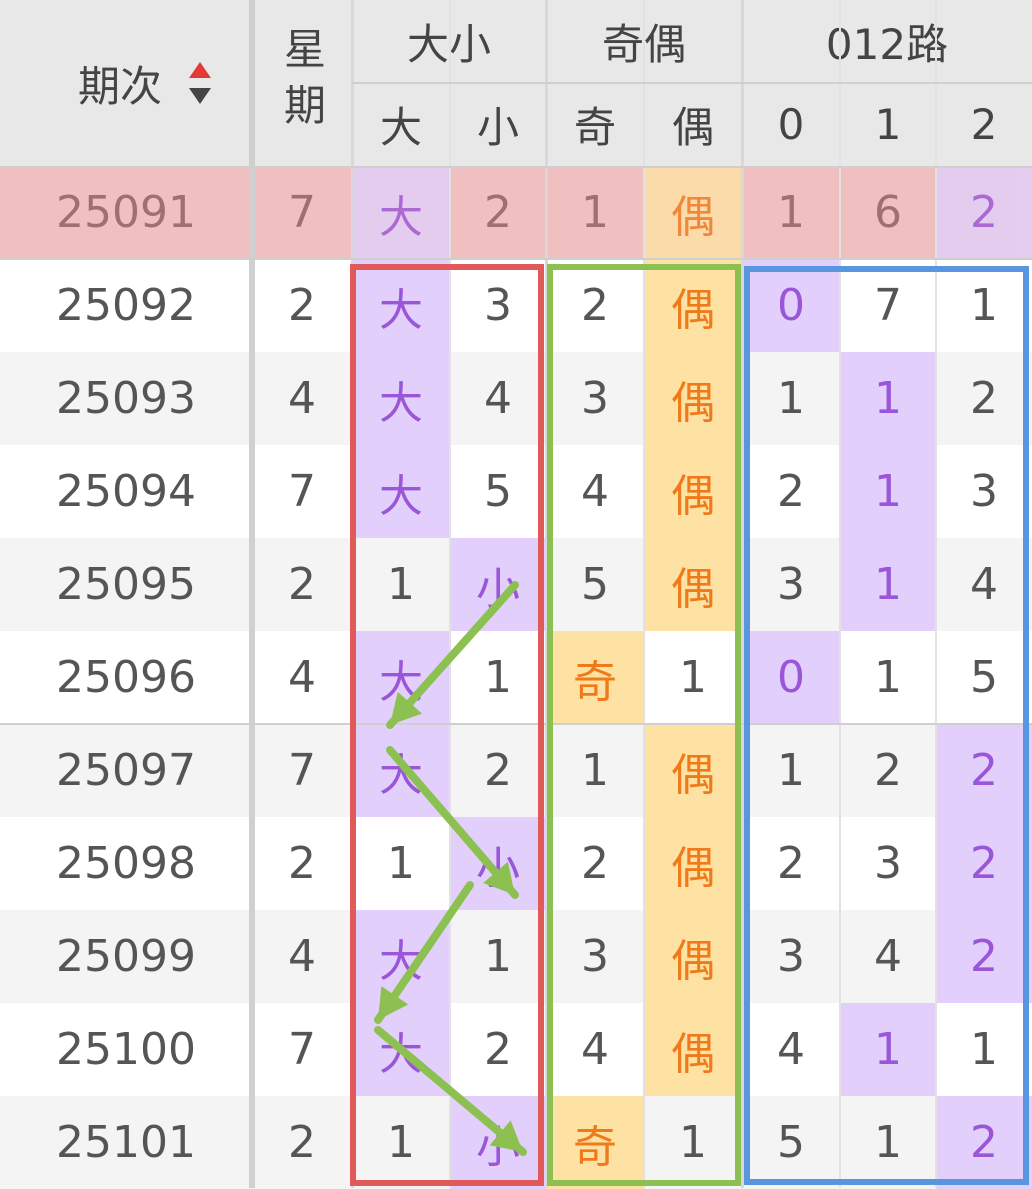  I want to click on period-cell-text: 25094, so click(126, 491).